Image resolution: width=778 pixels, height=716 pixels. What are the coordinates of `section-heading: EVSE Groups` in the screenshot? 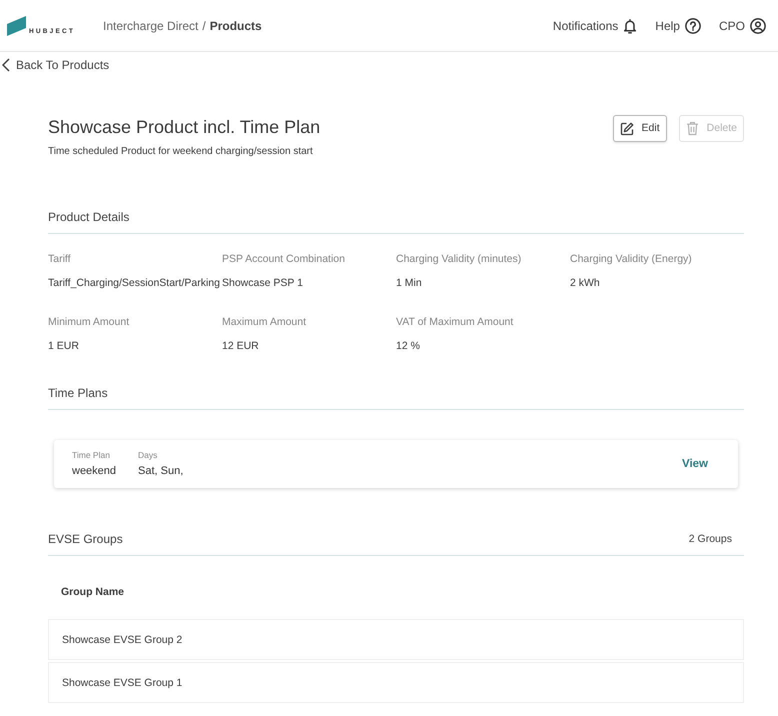 It's located at (85, 539).